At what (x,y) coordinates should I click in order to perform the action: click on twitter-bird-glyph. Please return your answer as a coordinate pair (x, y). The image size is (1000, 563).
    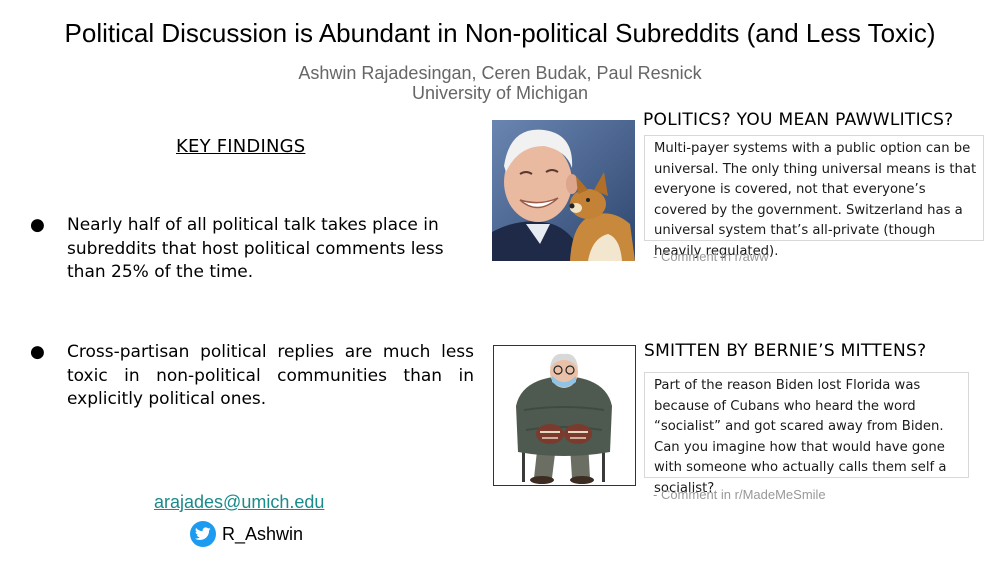
    Looking at the image, I should click on (203, 533).